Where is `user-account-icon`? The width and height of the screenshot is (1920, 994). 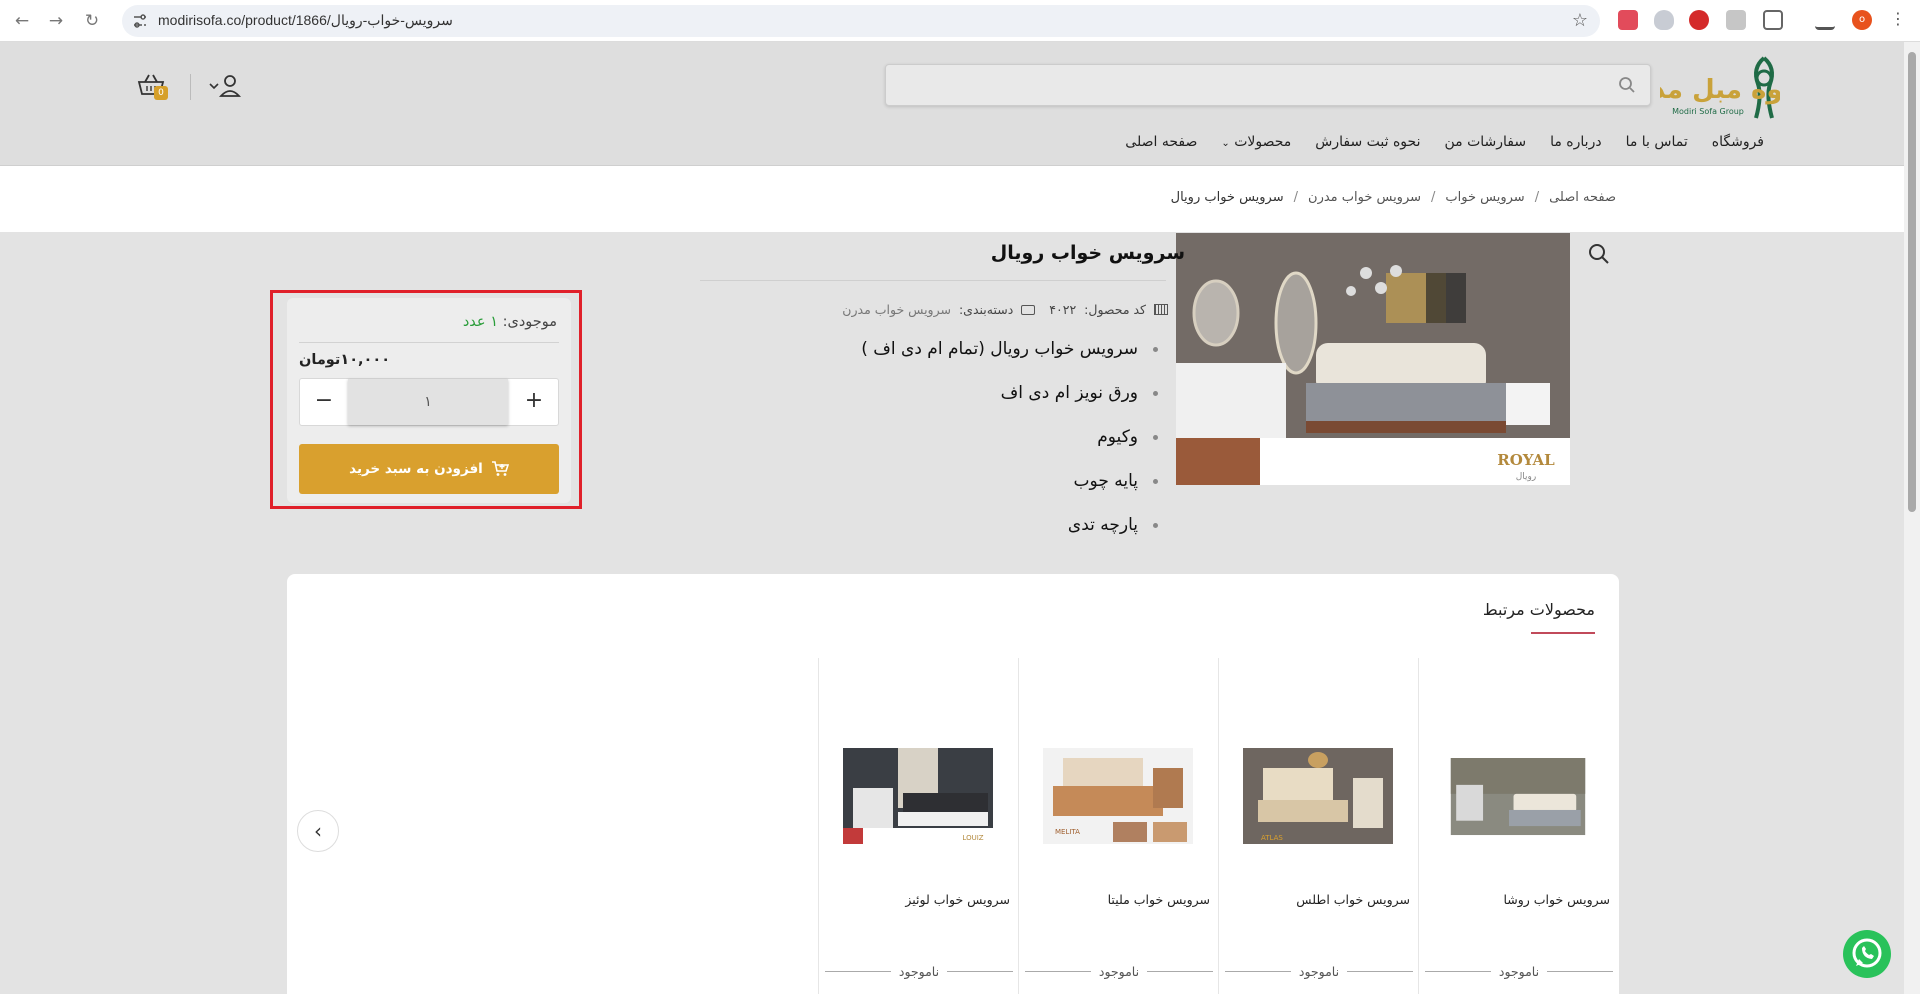 user-account-icon is located at coordinates (225, 86).